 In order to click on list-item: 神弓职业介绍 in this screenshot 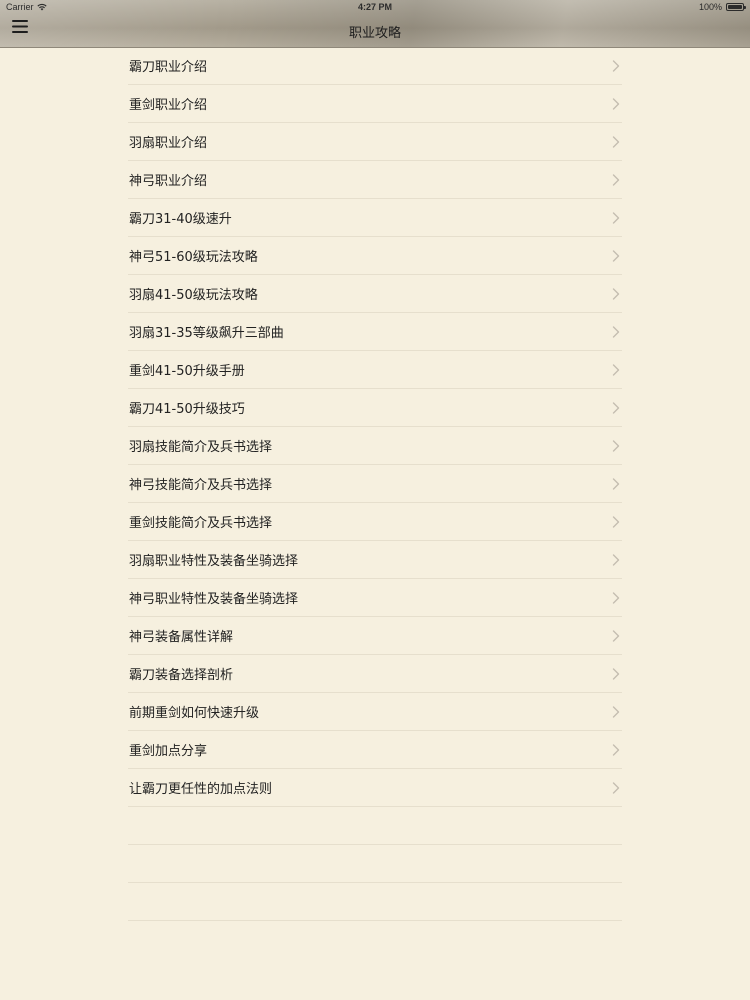, I will do `click(375, 180)`.